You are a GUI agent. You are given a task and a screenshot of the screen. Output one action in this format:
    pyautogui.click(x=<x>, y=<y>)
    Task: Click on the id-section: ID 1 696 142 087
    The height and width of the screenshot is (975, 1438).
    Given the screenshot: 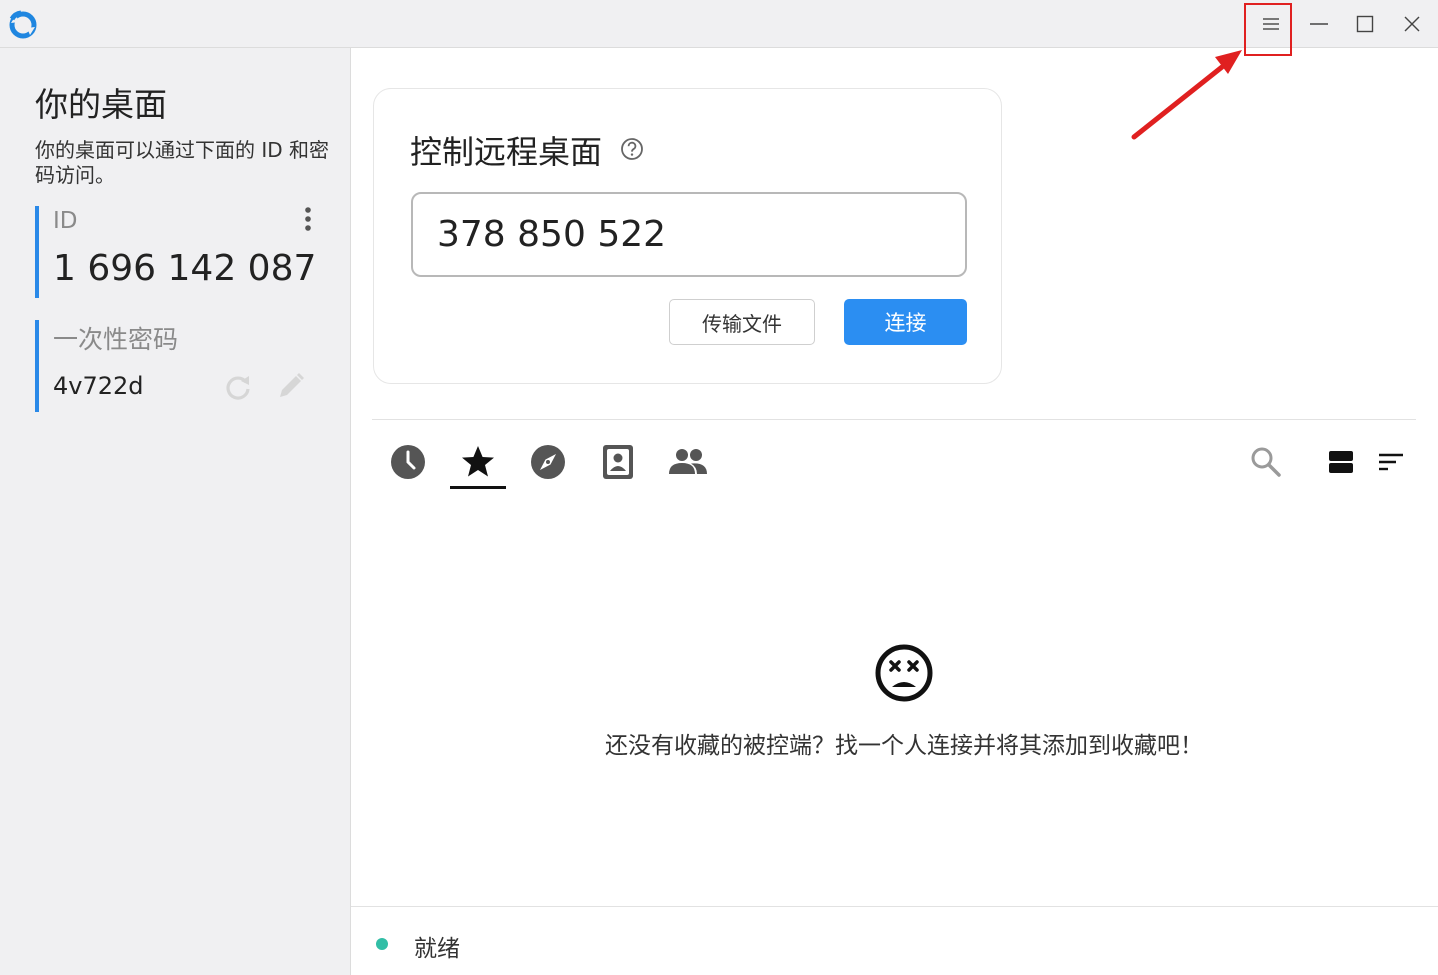 What is the action you would take?
    pyautogui.click(x=180, y=252)
    